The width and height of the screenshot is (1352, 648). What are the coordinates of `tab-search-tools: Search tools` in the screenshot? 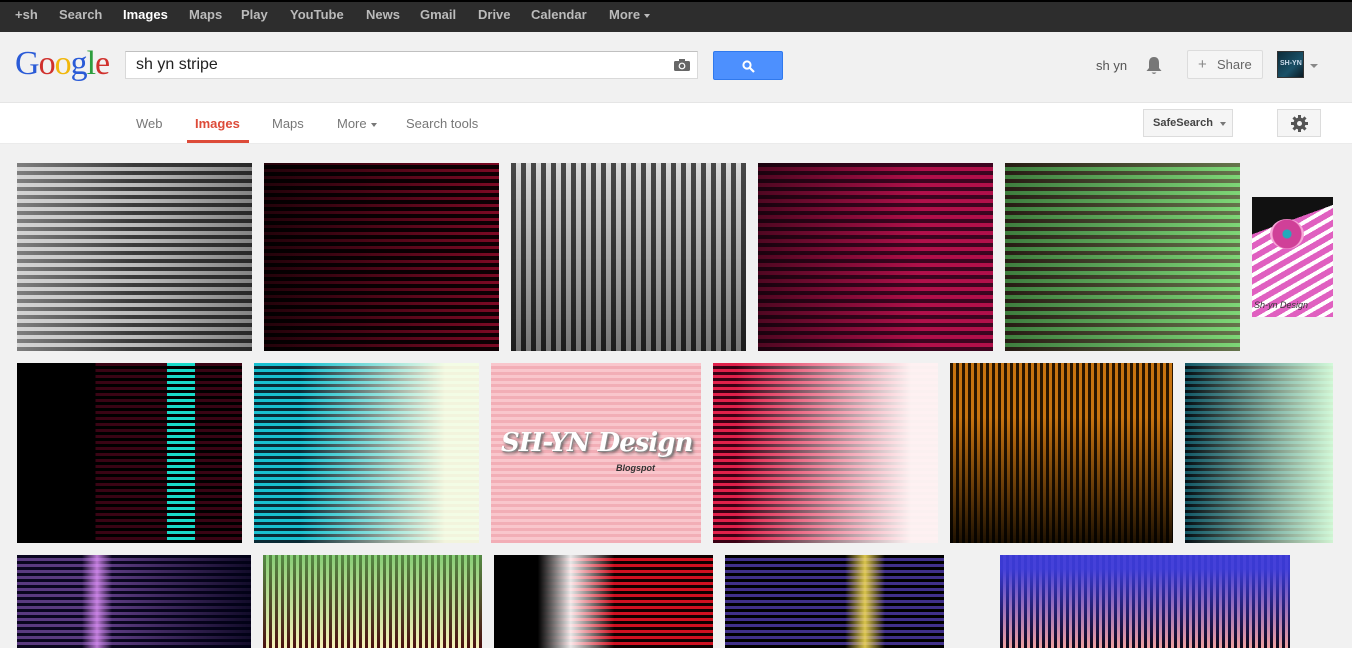 It's located at (442, 123).